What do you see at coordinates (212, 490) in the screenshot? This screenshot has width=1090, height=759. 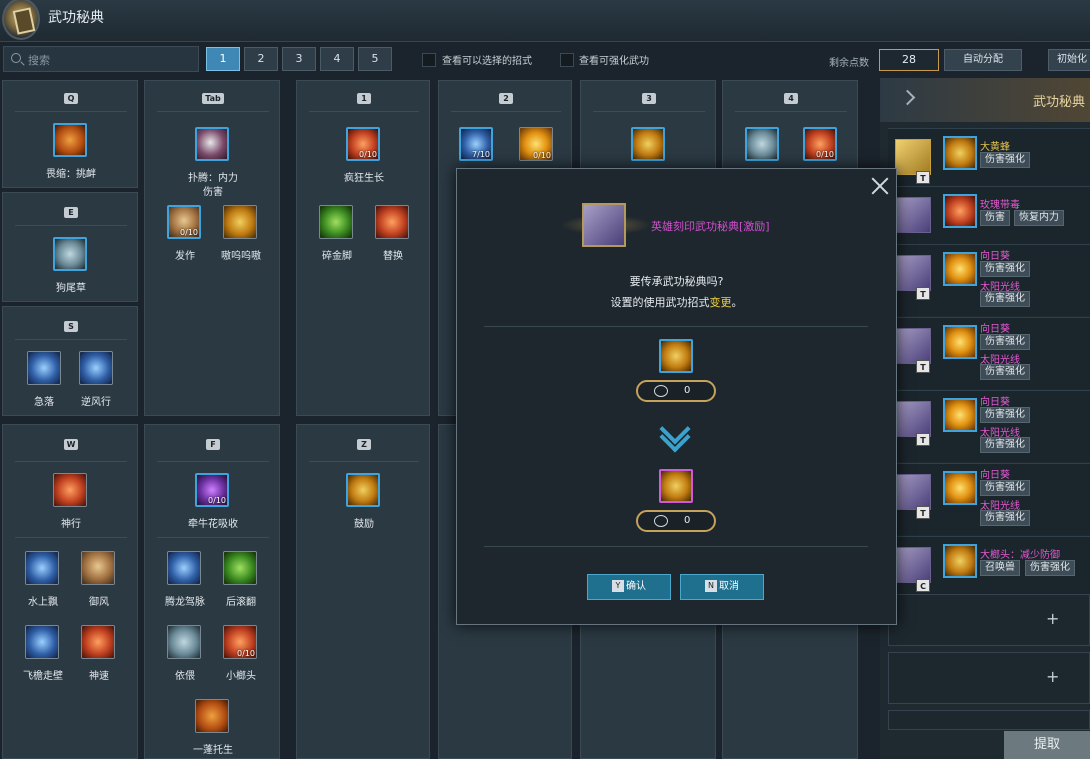 I see `skill-icon-f1: 0/10` at bounding box center [212, 490].